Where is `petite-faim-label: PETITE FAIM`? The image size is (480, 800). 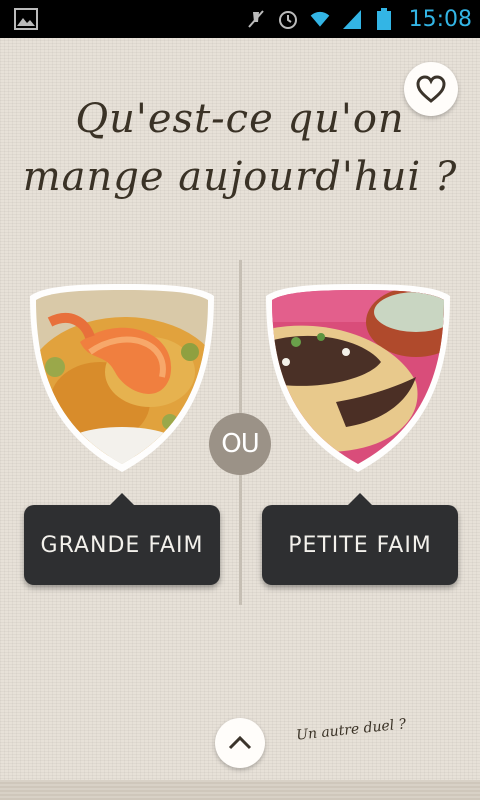
petite-faim-label: PETITE FAIM is located at coordinates (360, 545).